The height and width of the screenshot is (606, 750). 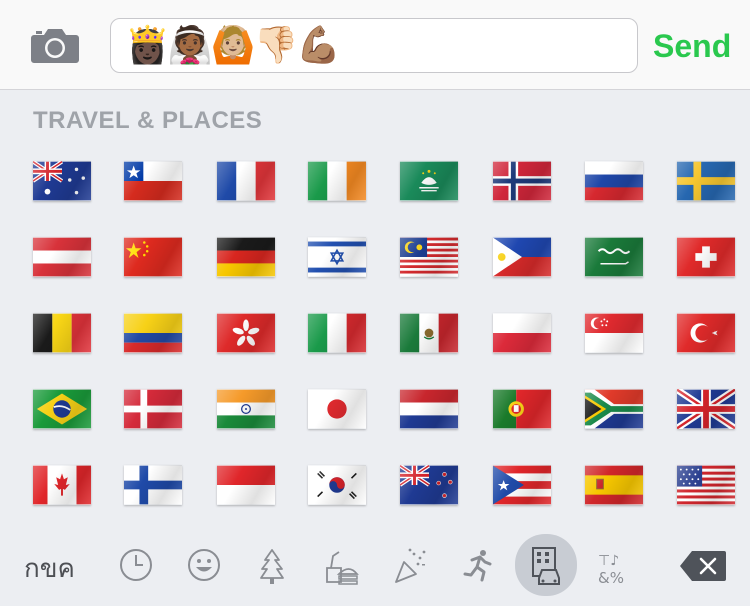 What do you see at coordinates (62, 181) in the screenshot?
I see `flag-australia` at bounding box center [62, 181].